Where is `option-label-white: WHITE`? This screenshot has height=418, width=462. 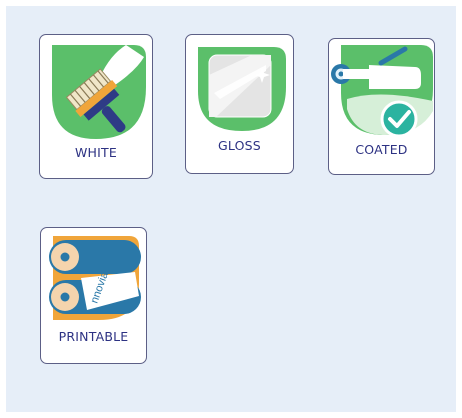 option-label-white: WHITE is located at coordinates (96, 152).